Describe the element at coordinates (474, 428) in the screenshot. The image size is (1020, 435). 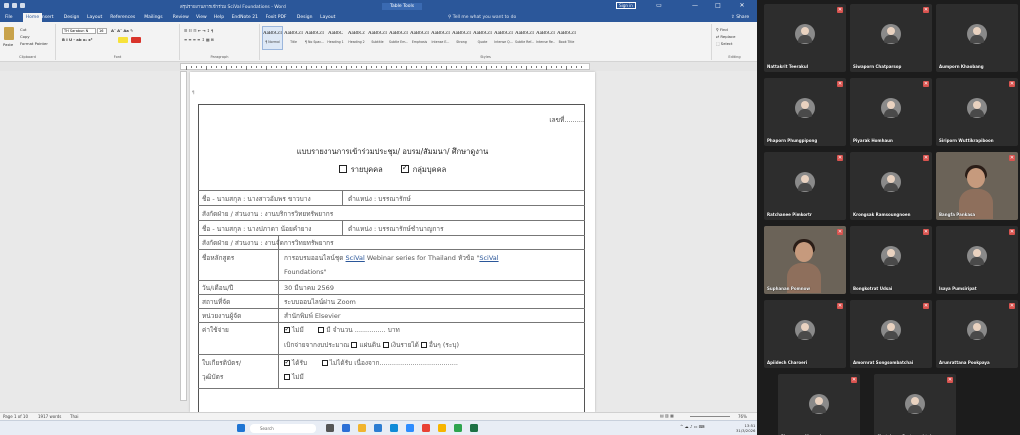
I see `excel-icon` at that location.